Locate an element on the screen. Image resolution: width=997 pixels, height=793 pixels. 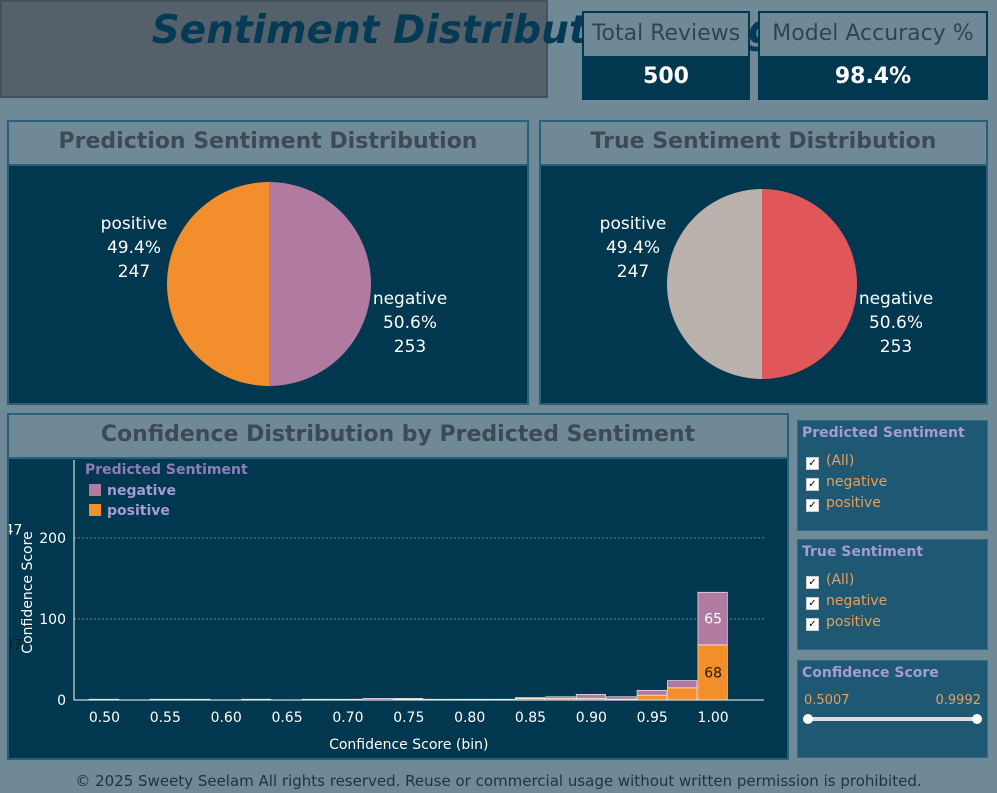
filter-true-option-label: (All) is located at coordinates (840, 580).